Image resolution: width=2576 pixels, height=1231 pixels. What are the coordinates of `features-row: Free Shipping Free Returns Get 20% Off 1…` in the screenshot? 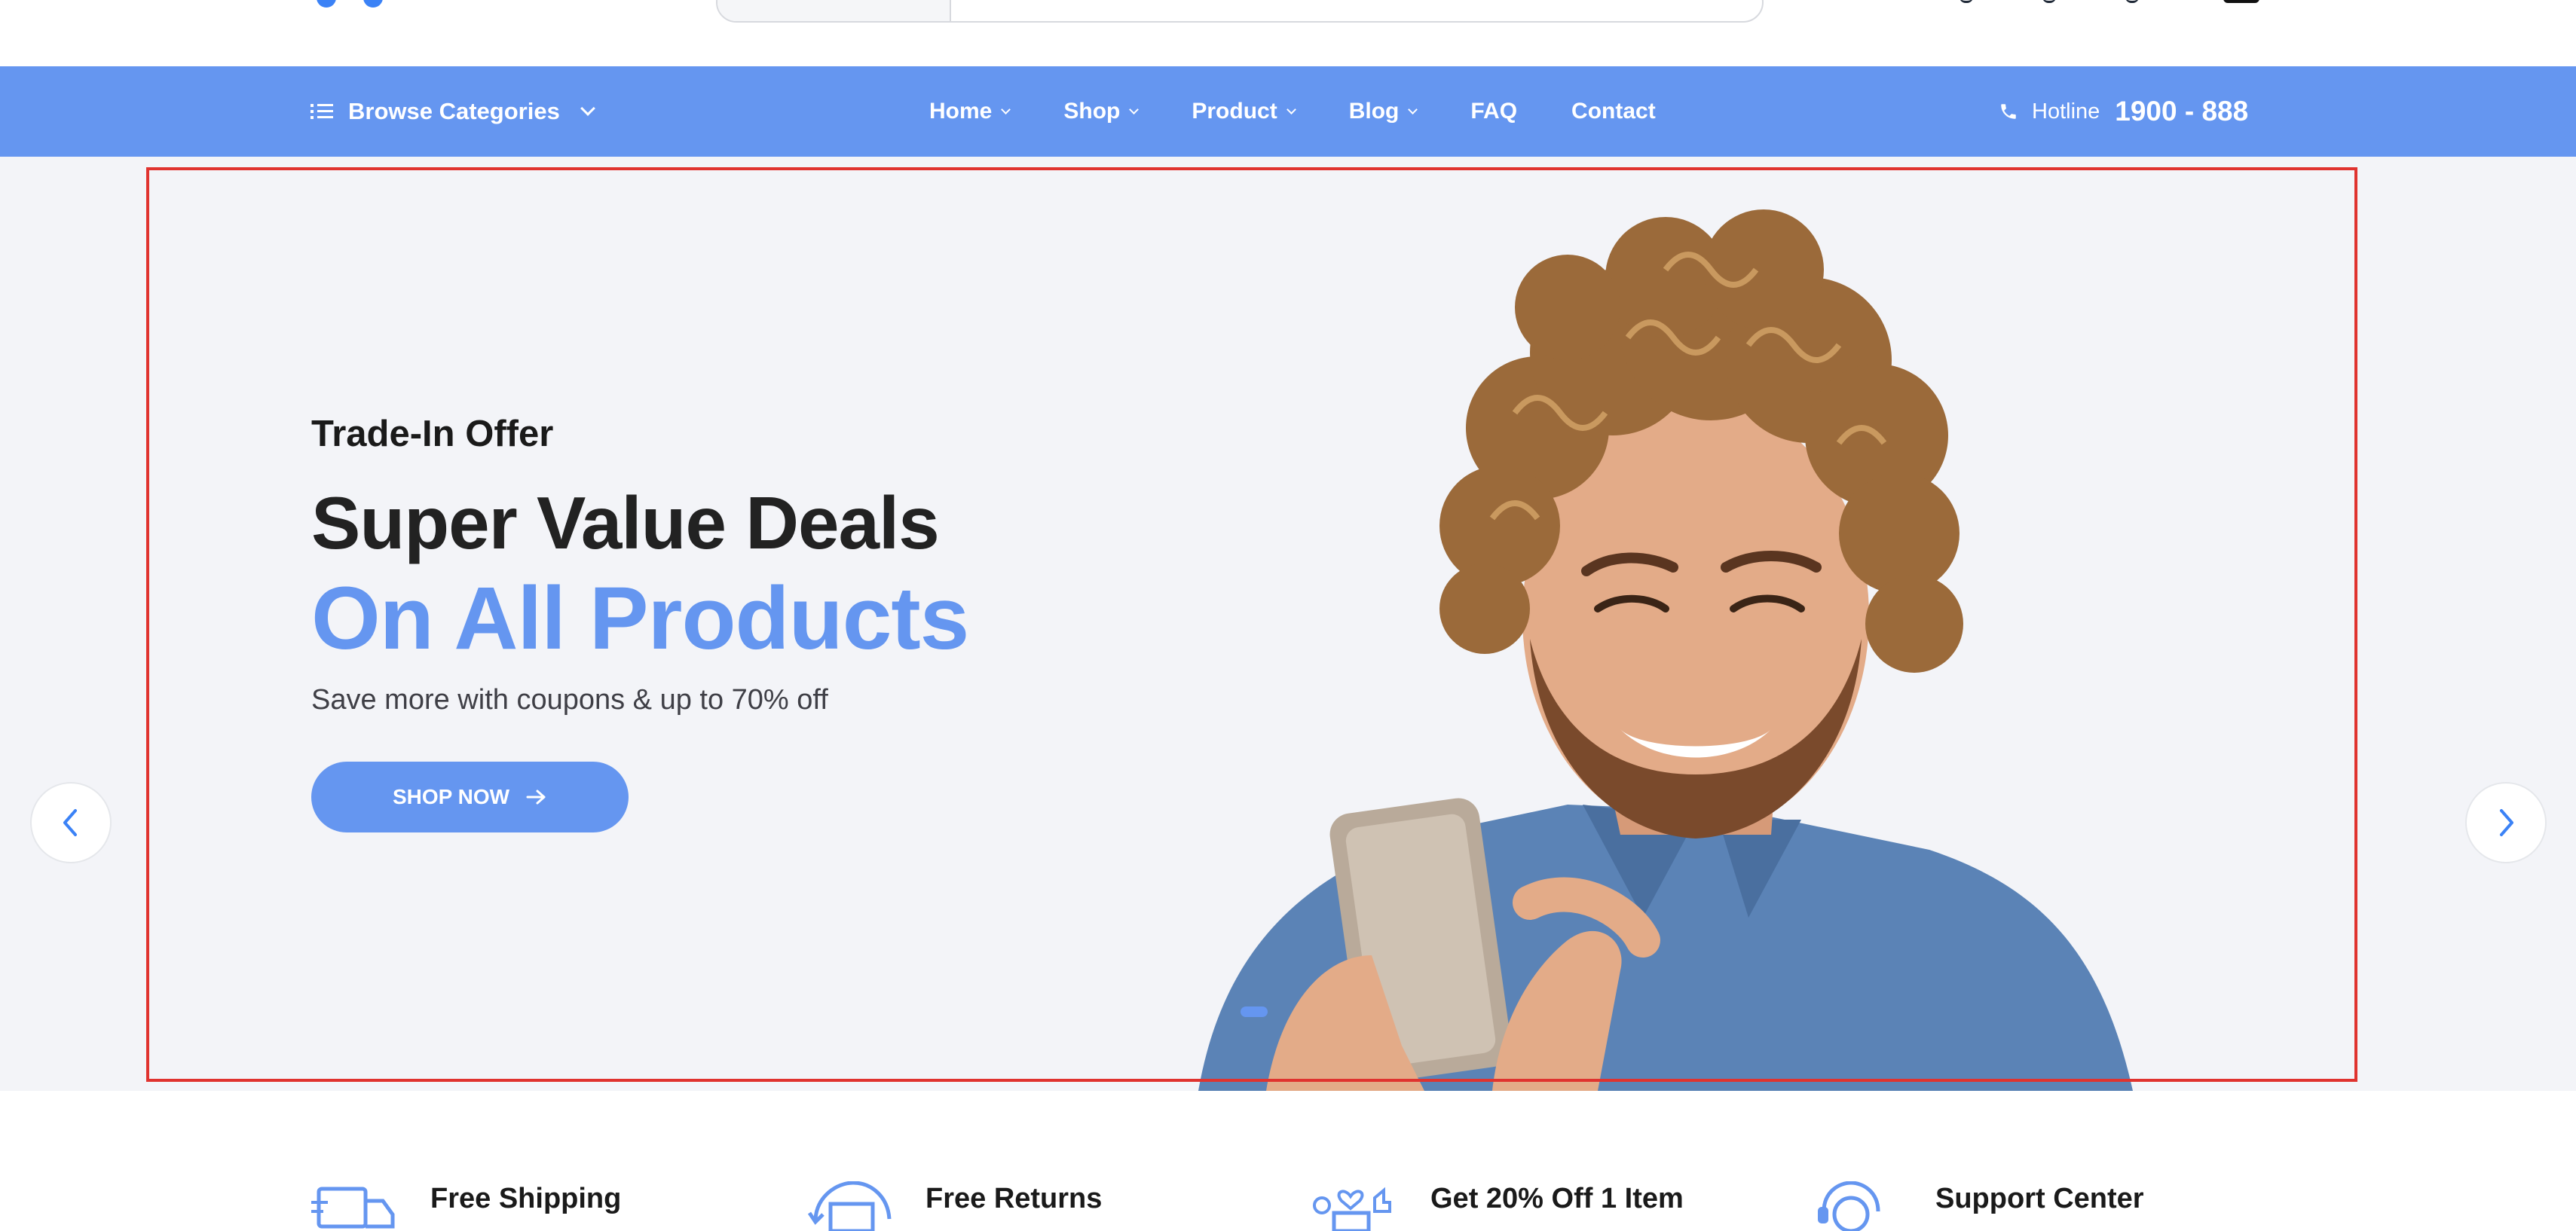 It's located at (1288, 1161).